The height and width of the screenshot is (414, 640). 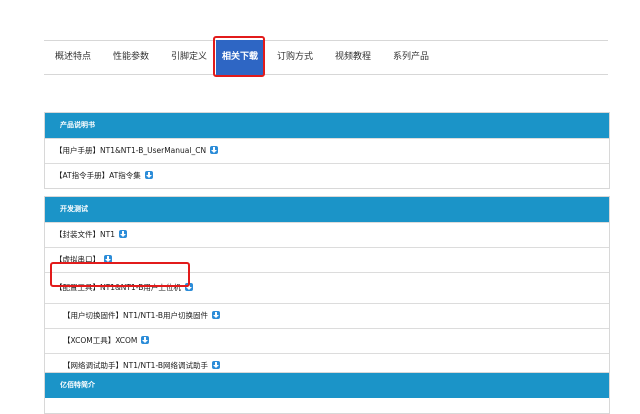 I want to click on tab-pin-definition: 引脚定义, so click(x=189, y=57).